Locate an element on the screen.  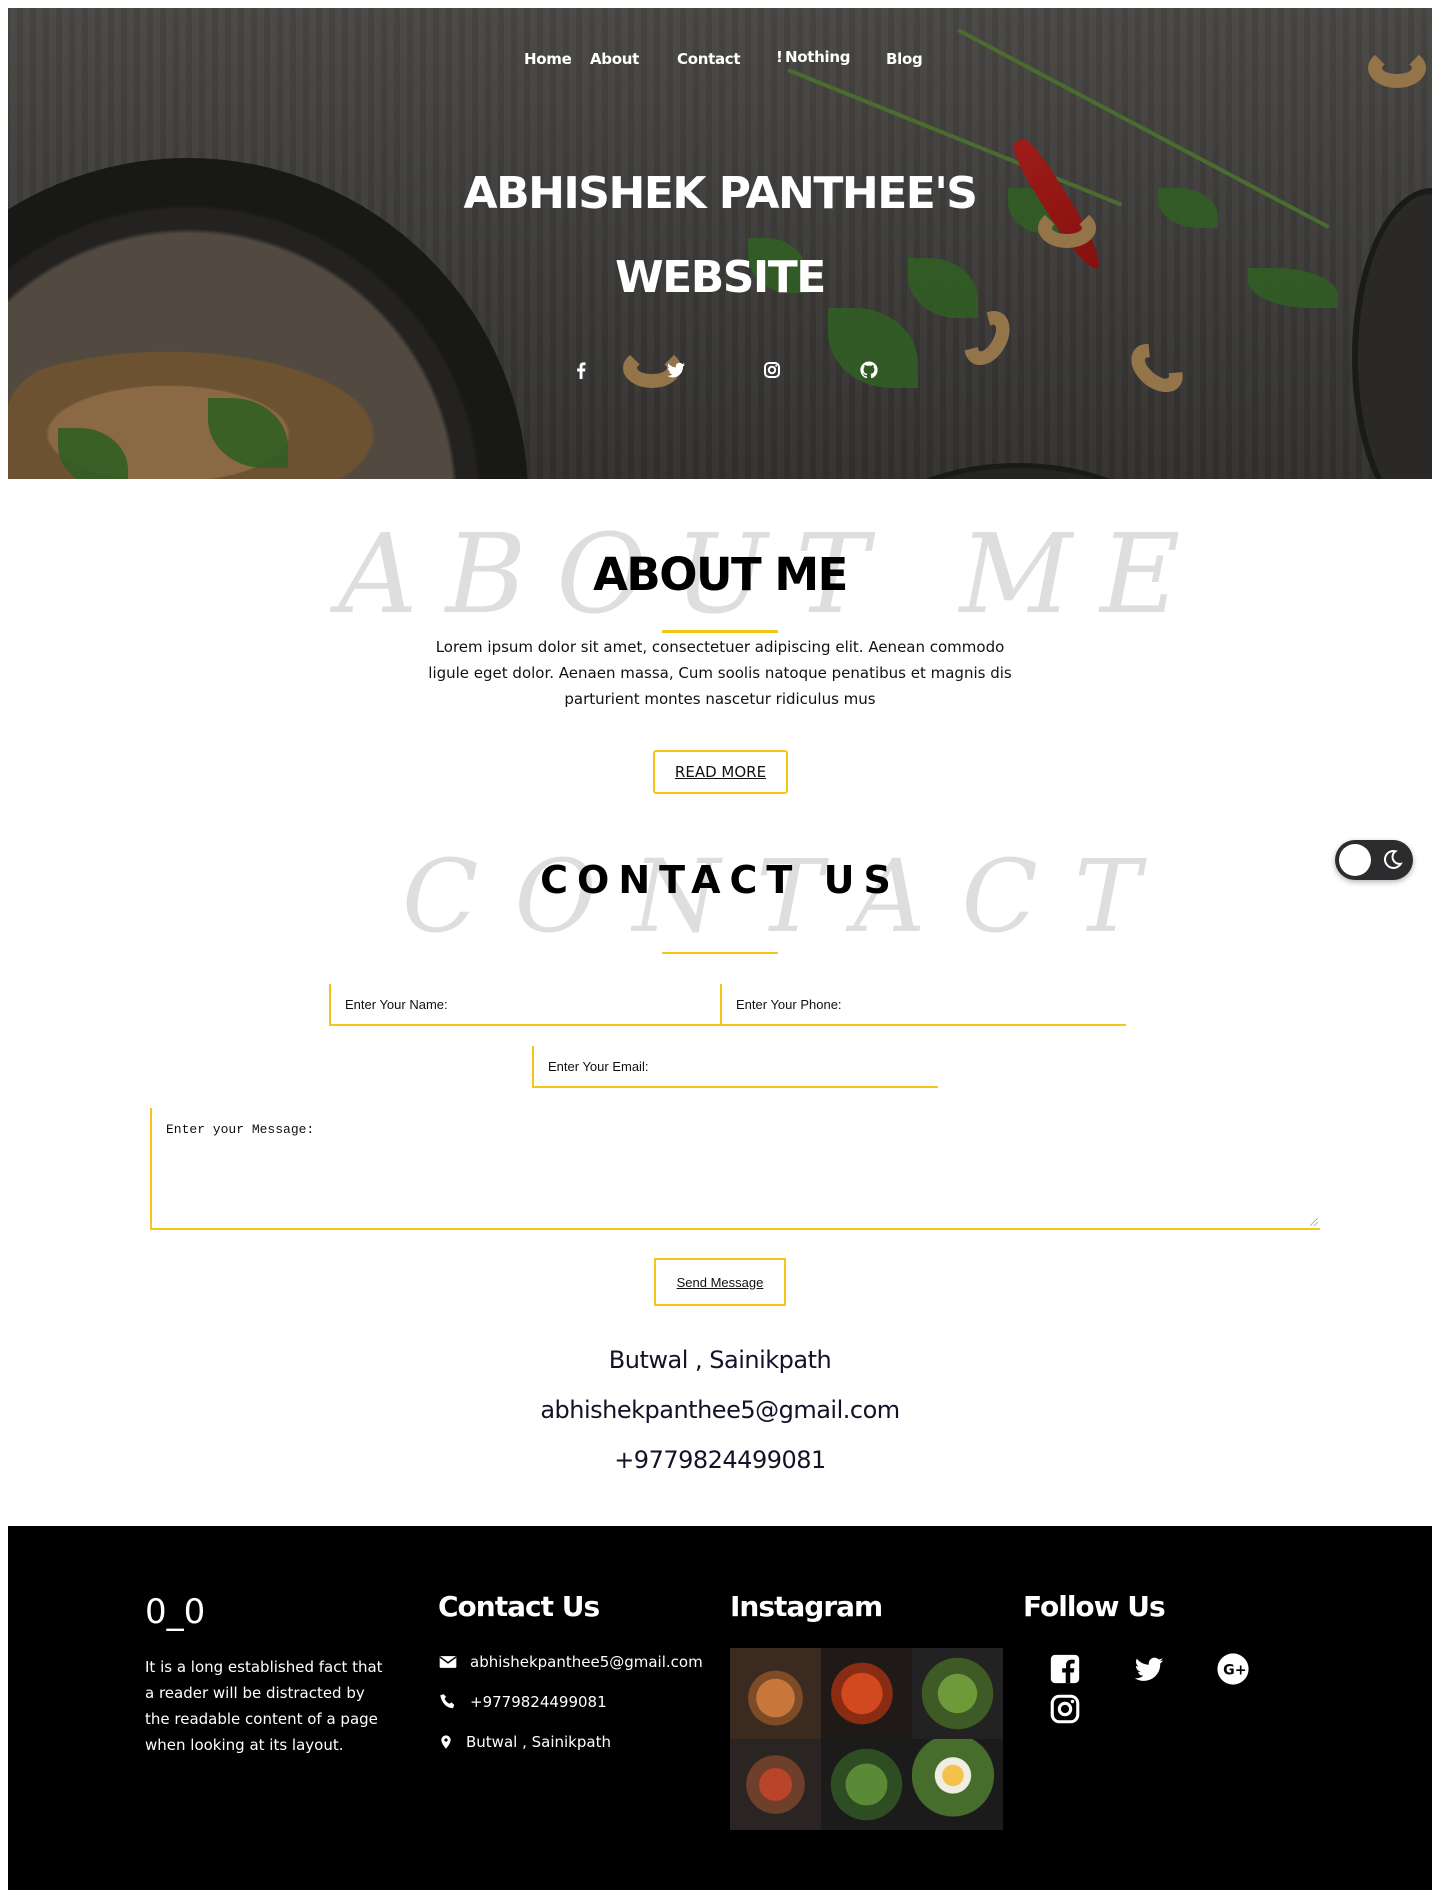
svg-text: G+ is located at coordinates (1234, 1671).